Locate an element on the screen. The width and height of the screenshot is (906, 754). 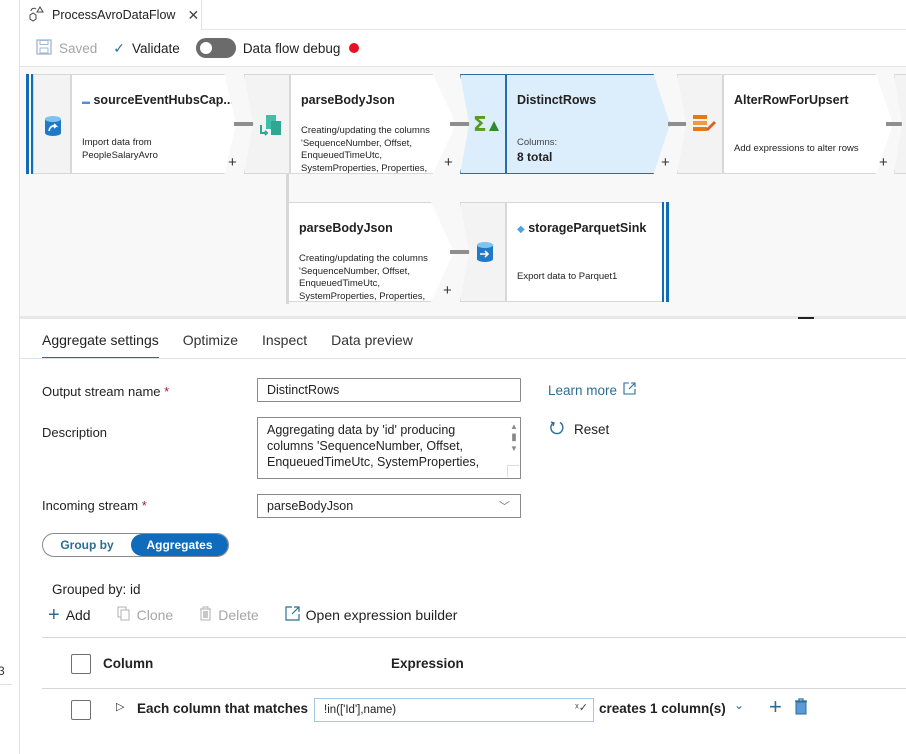
source-marker is located at coordinates (27, 124).